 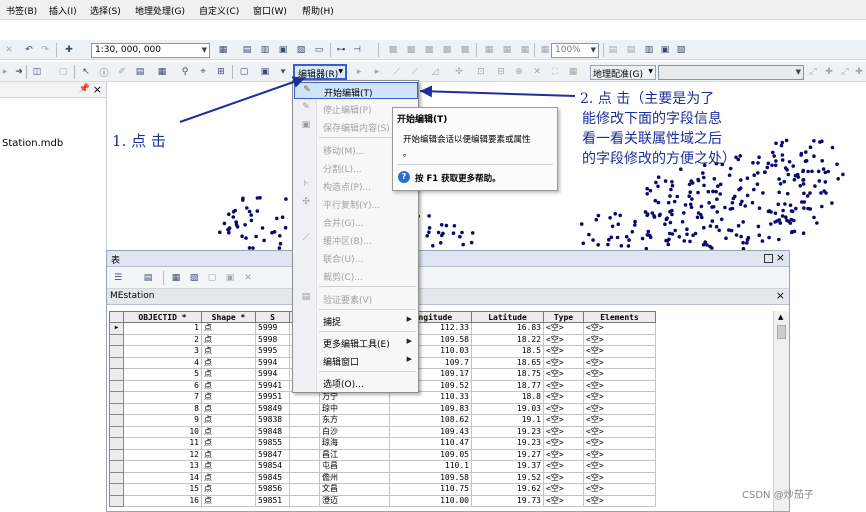 I want to click on annotation-step2-line3: 看一看关联属性域之后, so click(x=652, y=139).